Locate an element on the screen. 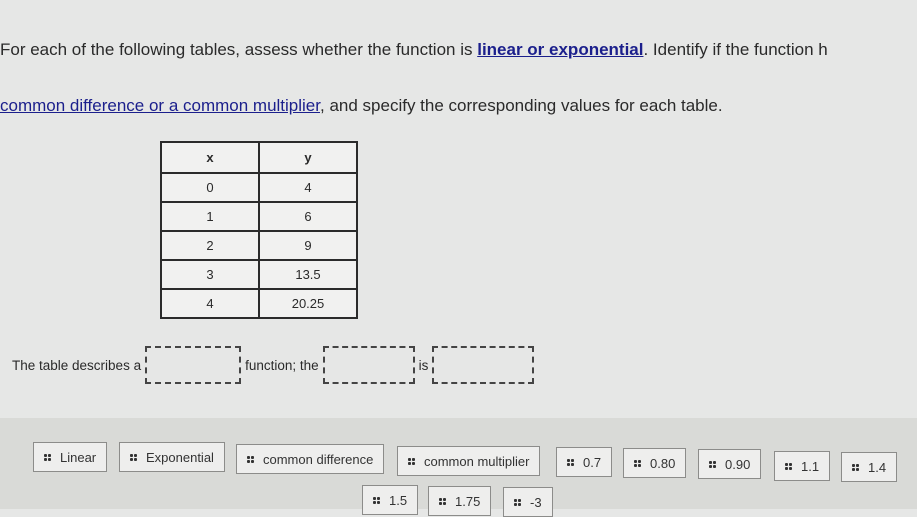 The image size is (917, 517). cell-y: 6 is located at coordinates (308, 216).